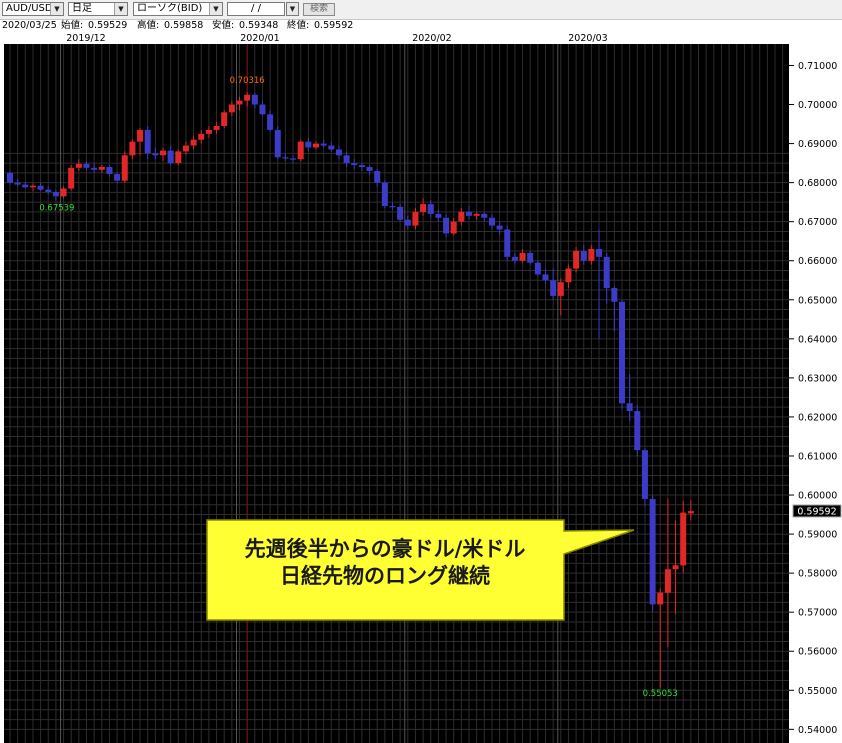 The width and height of the screenshot is (842, 743). I want to click on date-picker-button: ▼, so click(292, 9).